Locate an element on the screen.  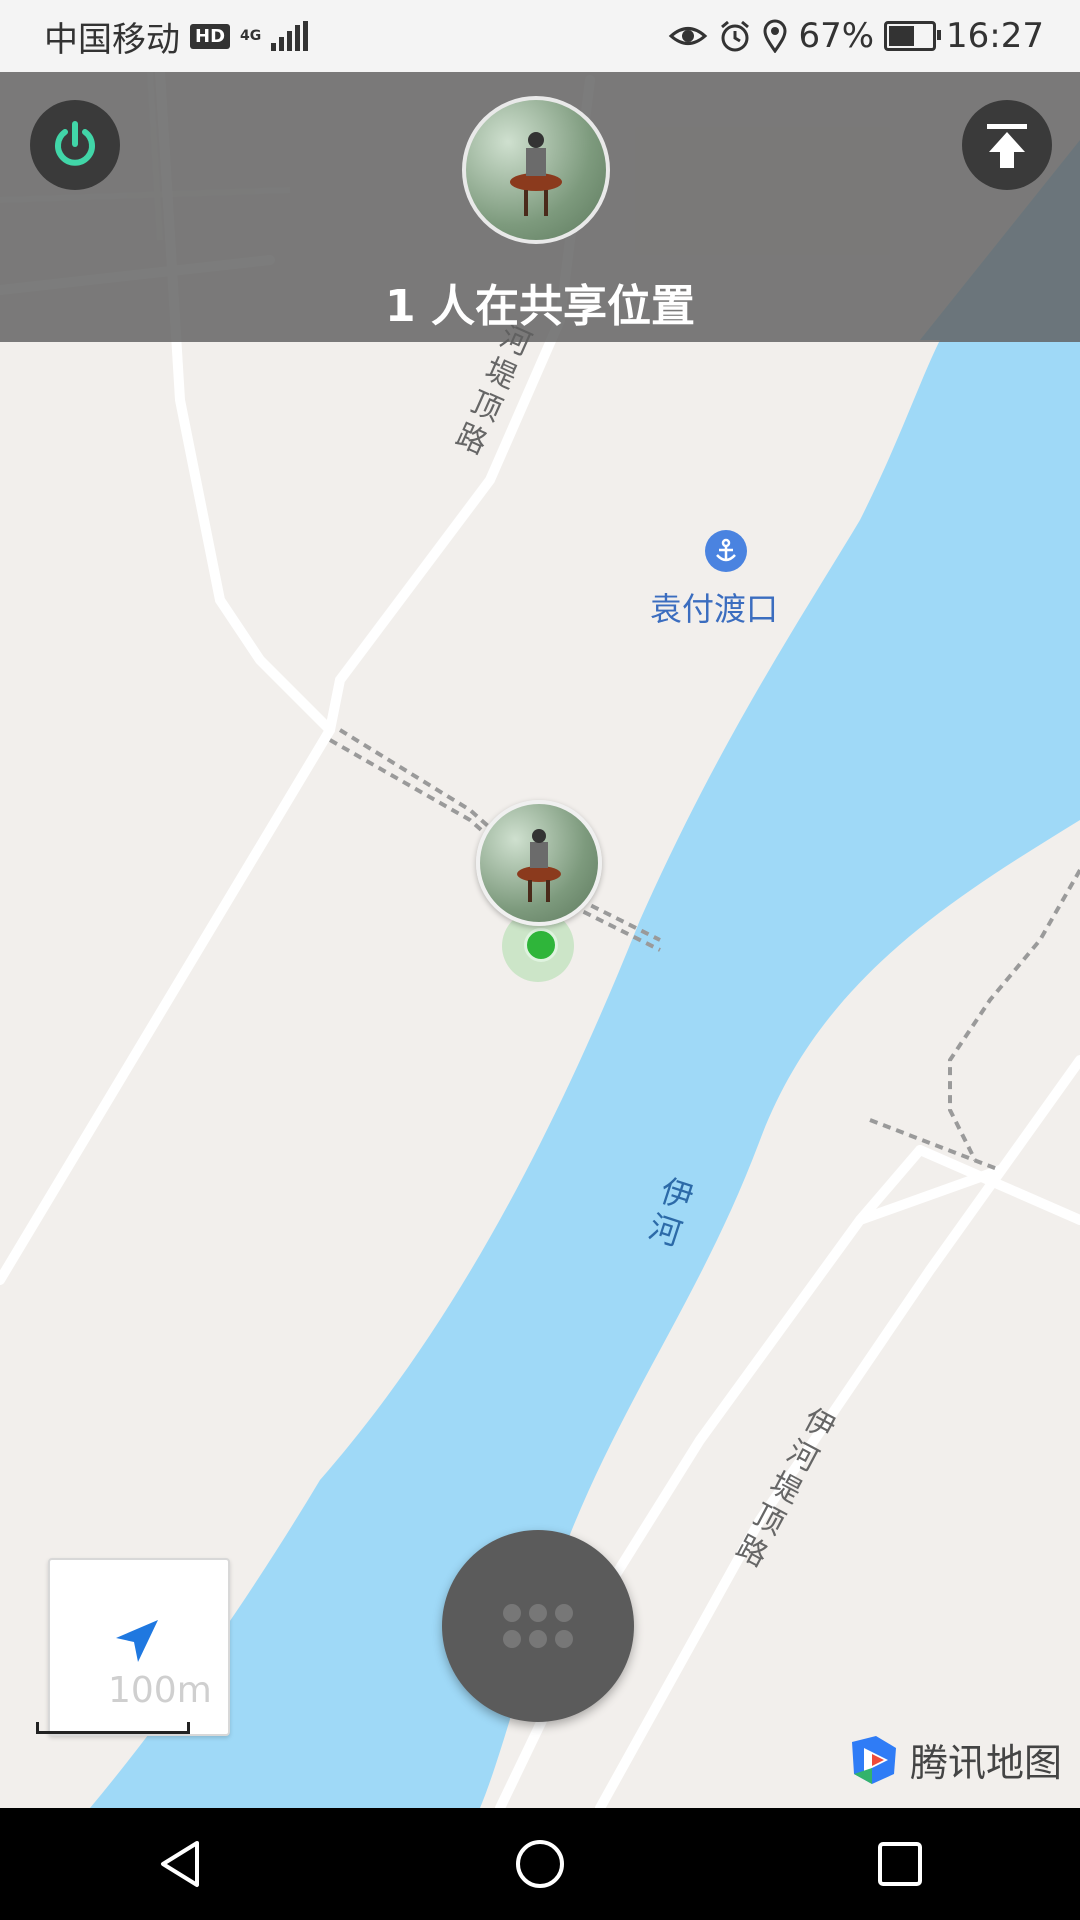
menu-button is located at coordinates (538, 1626).